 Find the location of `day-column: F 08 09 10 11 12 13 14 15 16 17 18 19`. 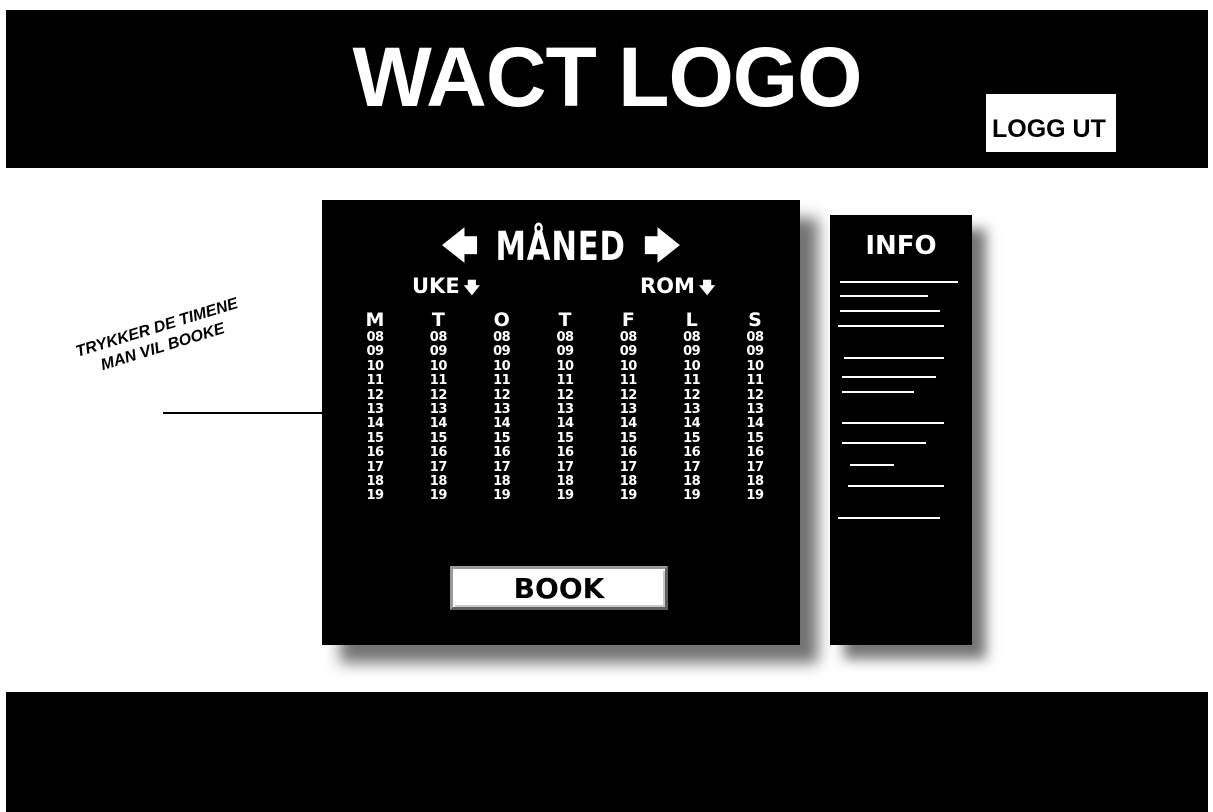

day-column: F 08 09 10 11 12 13 14 15 16 17 18 19 is located at coordinates (628, 407).